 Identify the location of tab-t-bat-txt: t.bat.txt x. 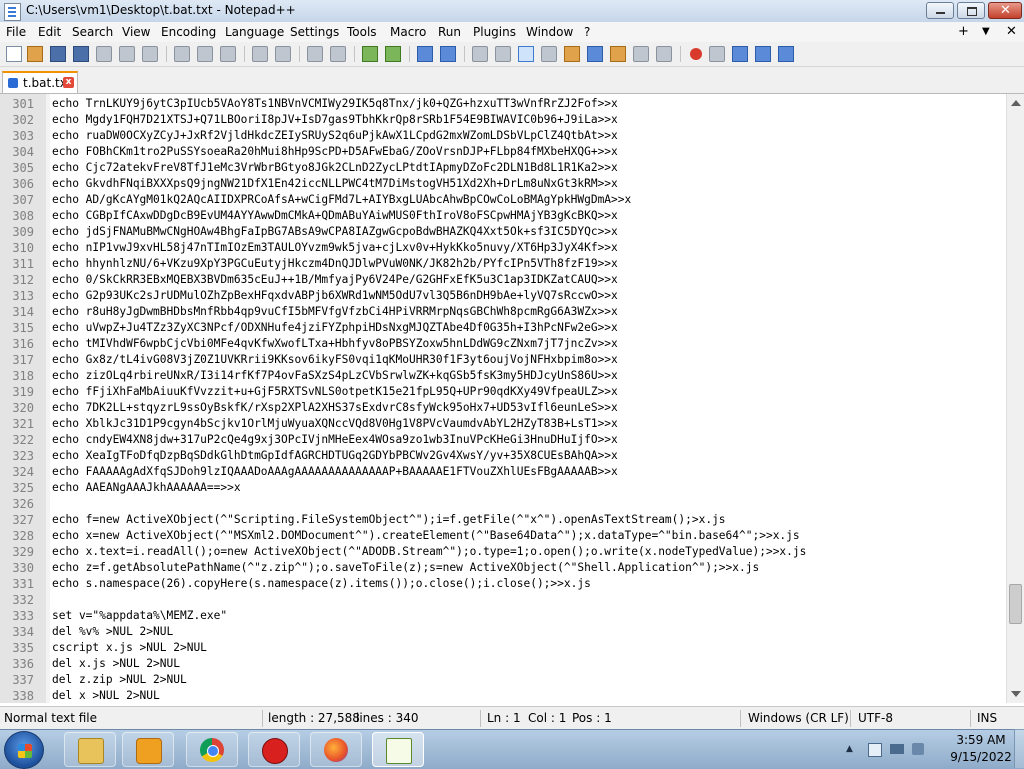
(40, 82).